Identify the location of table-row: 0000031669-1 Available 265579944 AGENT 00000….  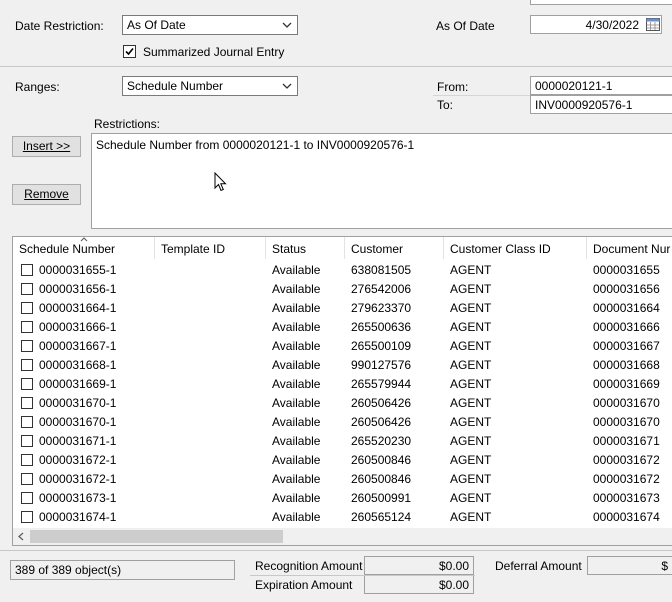
(342, 384).